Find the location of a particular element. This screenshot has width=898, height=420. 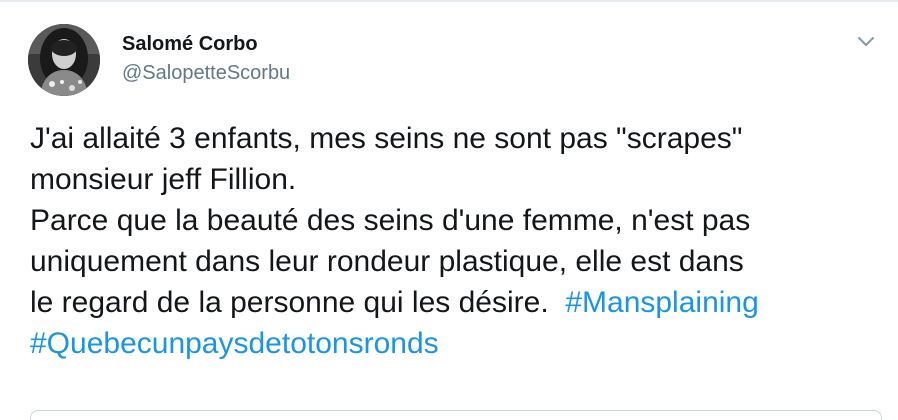

tweet-line-text: le regard de la personne qui les désire. is located at coordinates (298, 302).